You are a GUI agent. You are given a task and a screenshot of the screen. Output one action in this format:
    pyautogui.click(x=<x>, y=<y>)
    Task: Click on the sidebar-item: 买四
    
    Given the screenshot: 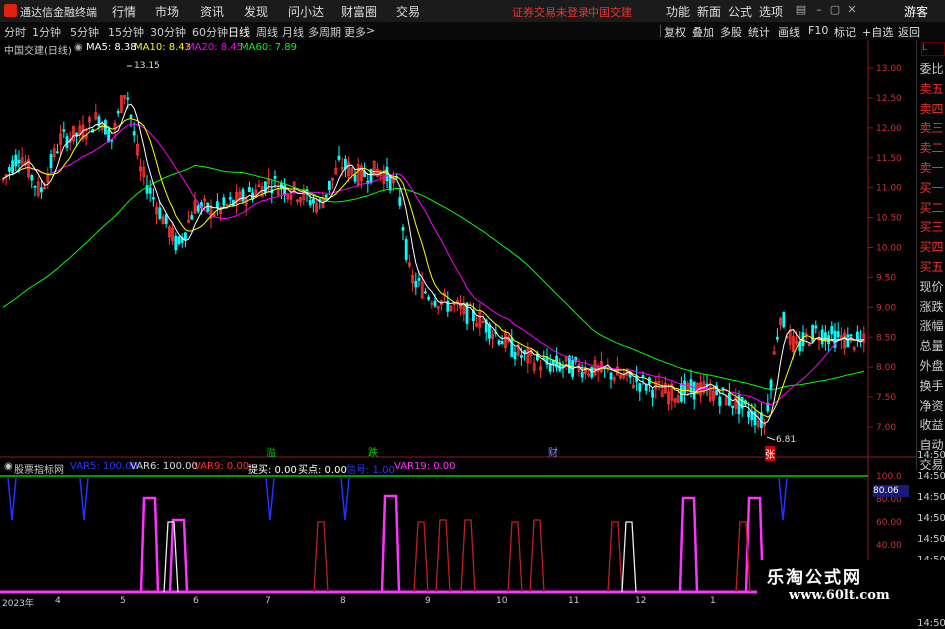 What is the action you would take?
    pyautogui.click(x=931, y=246)
    